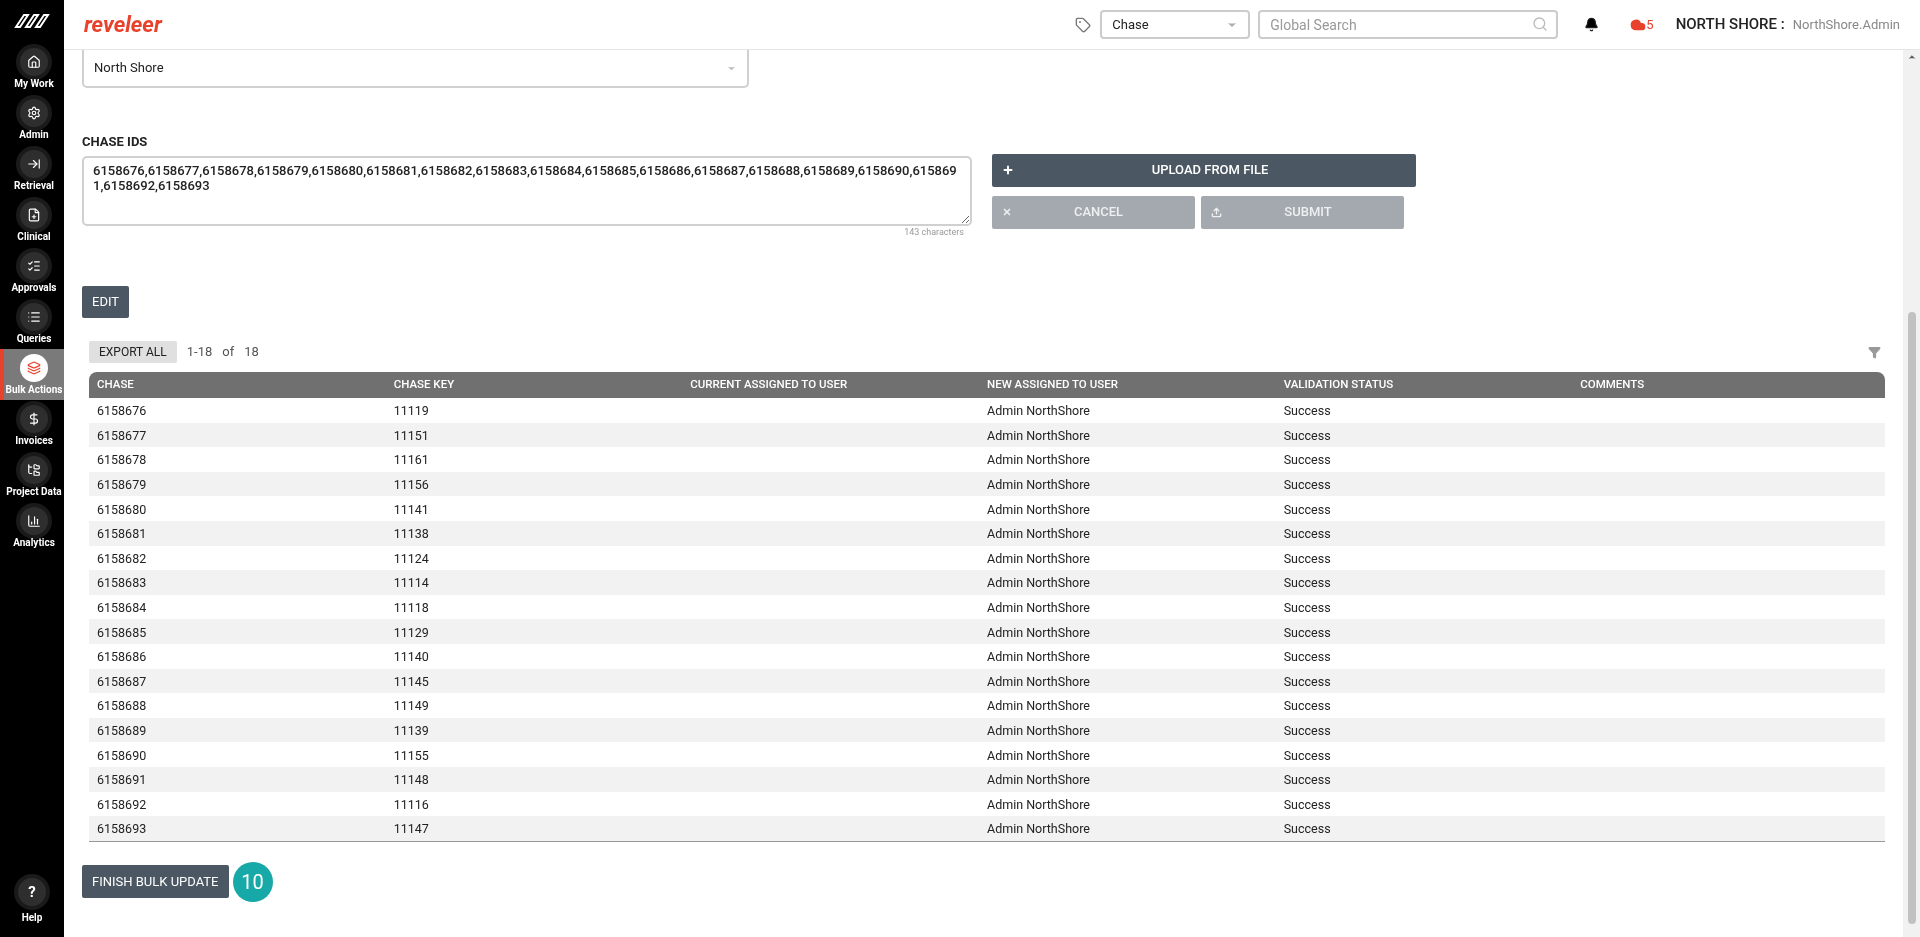  Describe the element at coordinates (34, 113) in the screenshot. I see `gear-icon` at that location.